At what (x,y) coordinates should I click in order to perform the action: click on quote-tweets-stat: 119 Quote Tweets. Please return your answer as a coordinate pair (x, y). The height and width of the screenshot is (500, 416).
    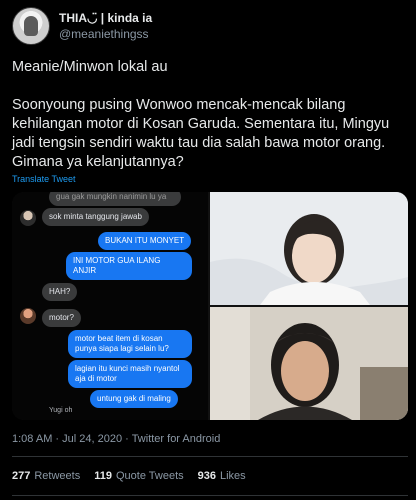
    Looking at the image, I should click on (138, 476).